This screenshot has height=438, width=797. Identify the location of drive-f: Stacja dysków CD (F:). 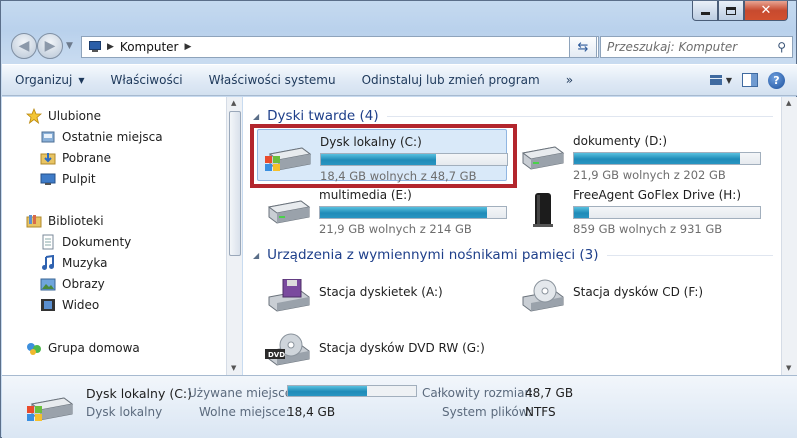
(636, 295).